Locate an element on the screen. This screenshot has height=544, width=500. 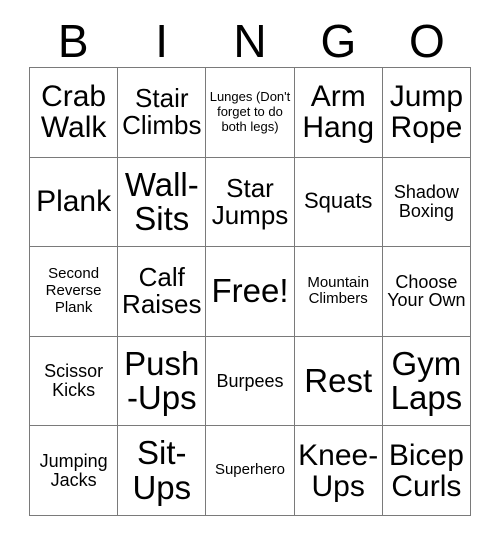
bingo-cell-label: Plank is located at coordinates (74, 202).